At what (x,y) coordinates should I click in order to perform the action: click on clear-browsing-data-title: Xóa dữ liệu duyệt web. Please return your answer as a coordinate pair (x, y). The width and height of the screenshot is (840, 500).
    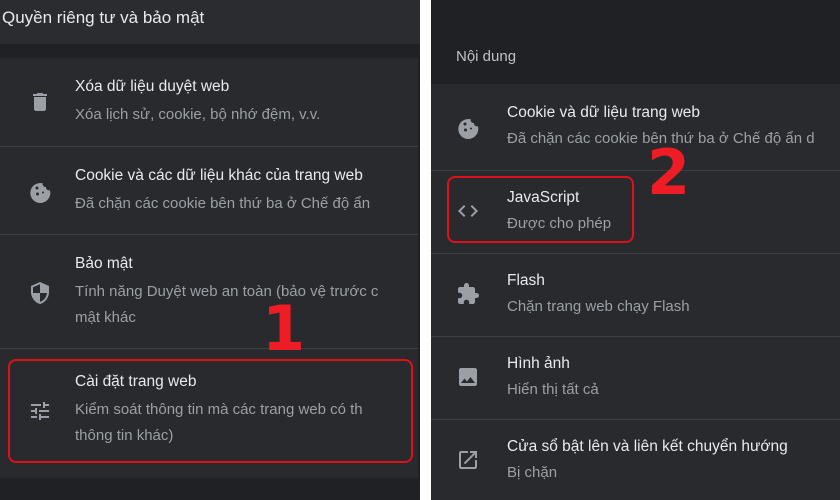
    Looking at the image, I should click on (152, 86).